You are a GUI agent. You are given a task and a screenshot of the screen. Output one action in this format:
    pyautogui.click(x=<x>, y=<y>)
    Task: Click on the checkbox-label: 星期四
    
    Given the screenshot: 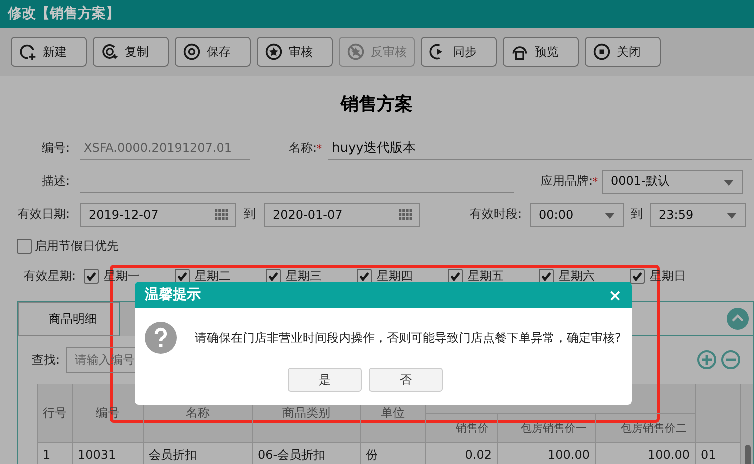 What is the action you would take?
    pyautogui.click(x=395, y=276)
    